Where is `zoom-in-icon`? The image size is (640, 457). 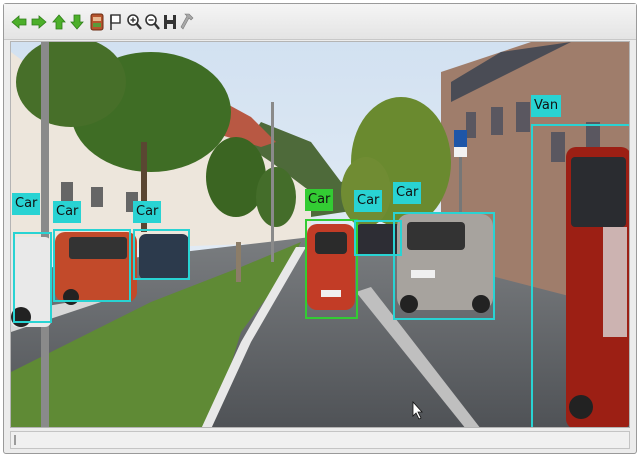
zoom-in-icon is located at coordinates (134, 22).